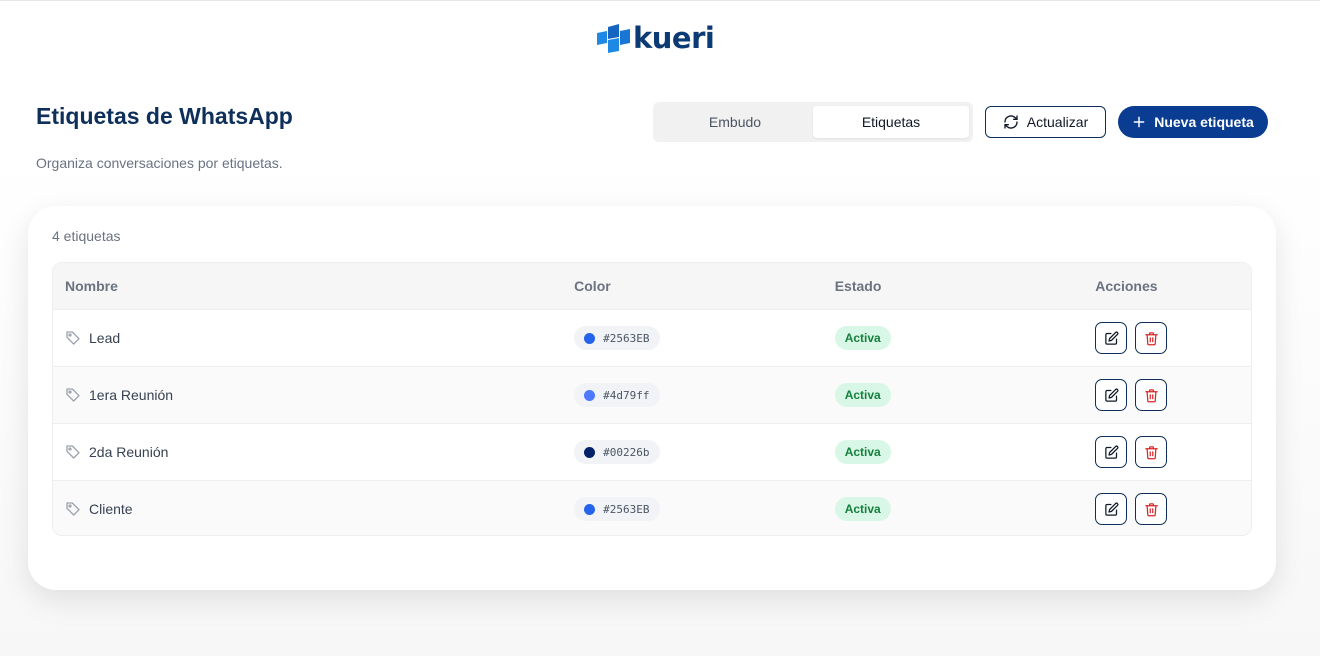 The height and width of the screenshot is (656, 1320). Describe the element at coordinates (613, 38) in the screenshot. I see `kueri-logo-mark-icon` at that location.